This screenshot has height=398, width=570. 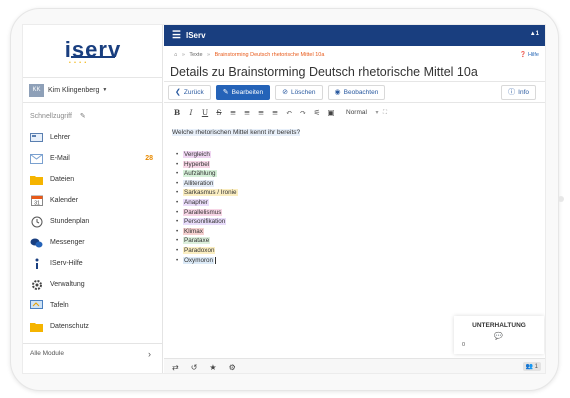 What do you see at coordinates (93, 137) in the screenshot?
I see `sidebar-item-lehrer: Lehrer` at bounding box center [93, 137].